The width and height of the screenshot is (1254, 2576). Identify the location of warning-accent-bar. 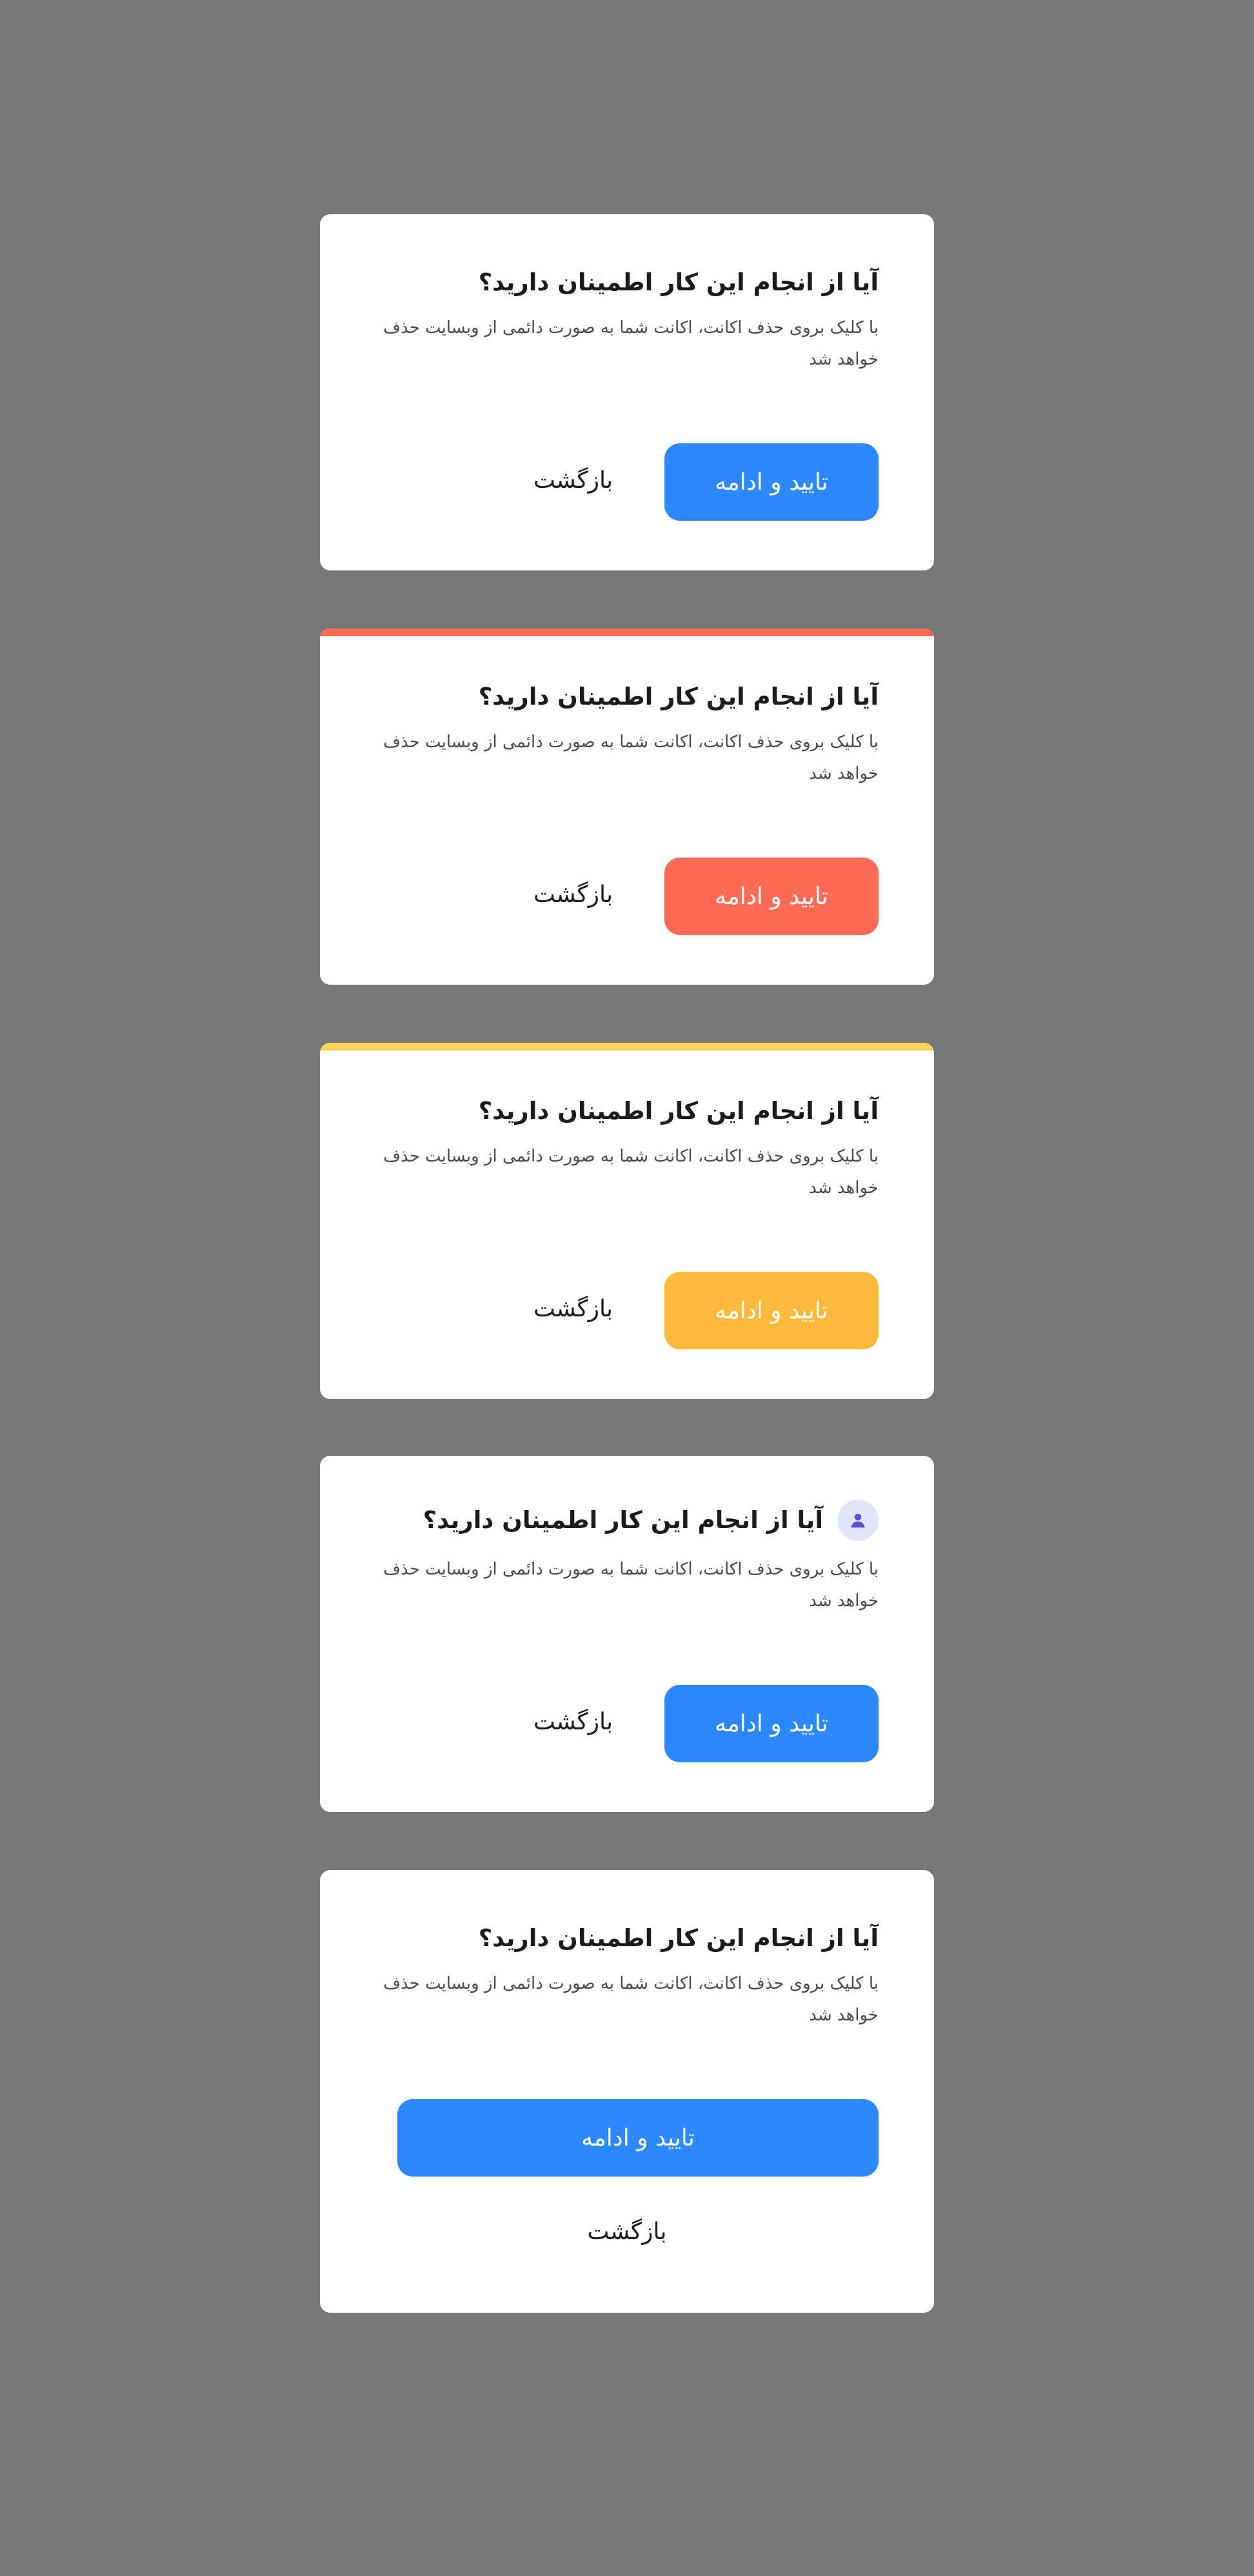
(627, 1047).